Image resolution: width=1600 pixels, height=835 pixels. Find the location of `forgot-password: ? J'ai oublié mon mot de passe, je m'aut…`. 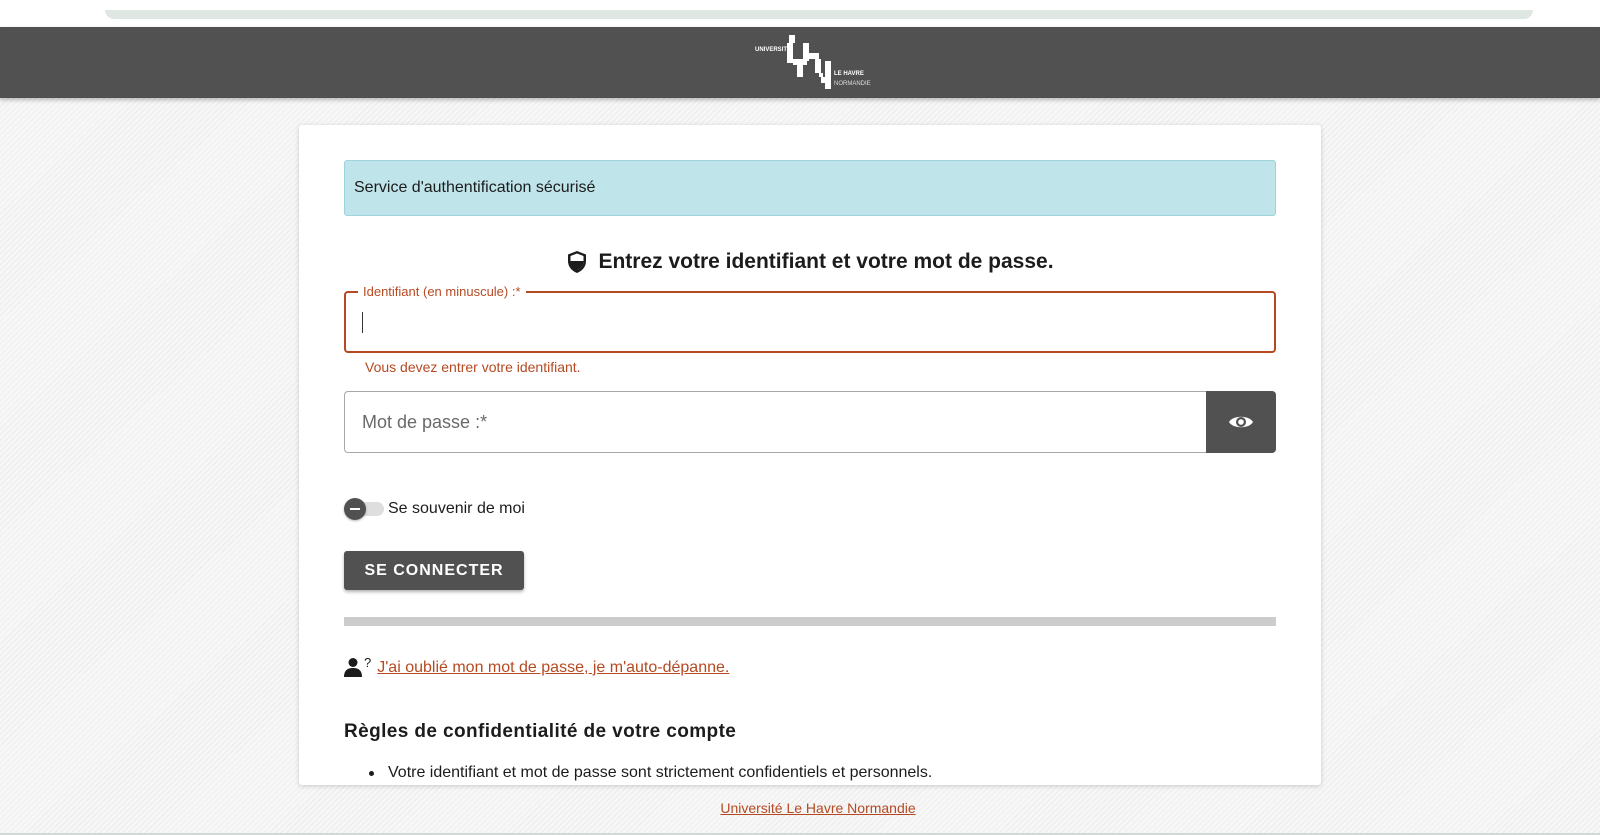

forgot-password: ? J'ai oublié mon mot de passe, je m'aut… is located at coordinates (536, 666).